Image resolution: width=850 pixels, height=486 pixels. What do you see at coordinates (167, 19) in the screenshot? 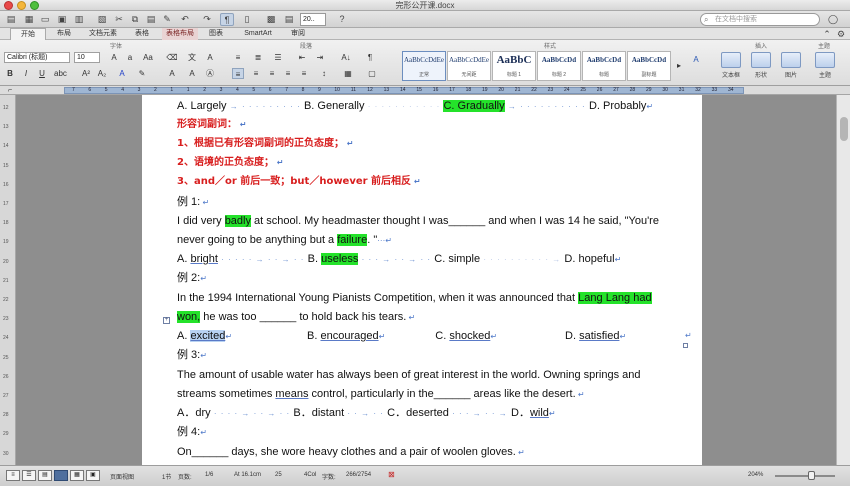
I see `format-painter-icon: ✎` at bounding box center [167, 19].